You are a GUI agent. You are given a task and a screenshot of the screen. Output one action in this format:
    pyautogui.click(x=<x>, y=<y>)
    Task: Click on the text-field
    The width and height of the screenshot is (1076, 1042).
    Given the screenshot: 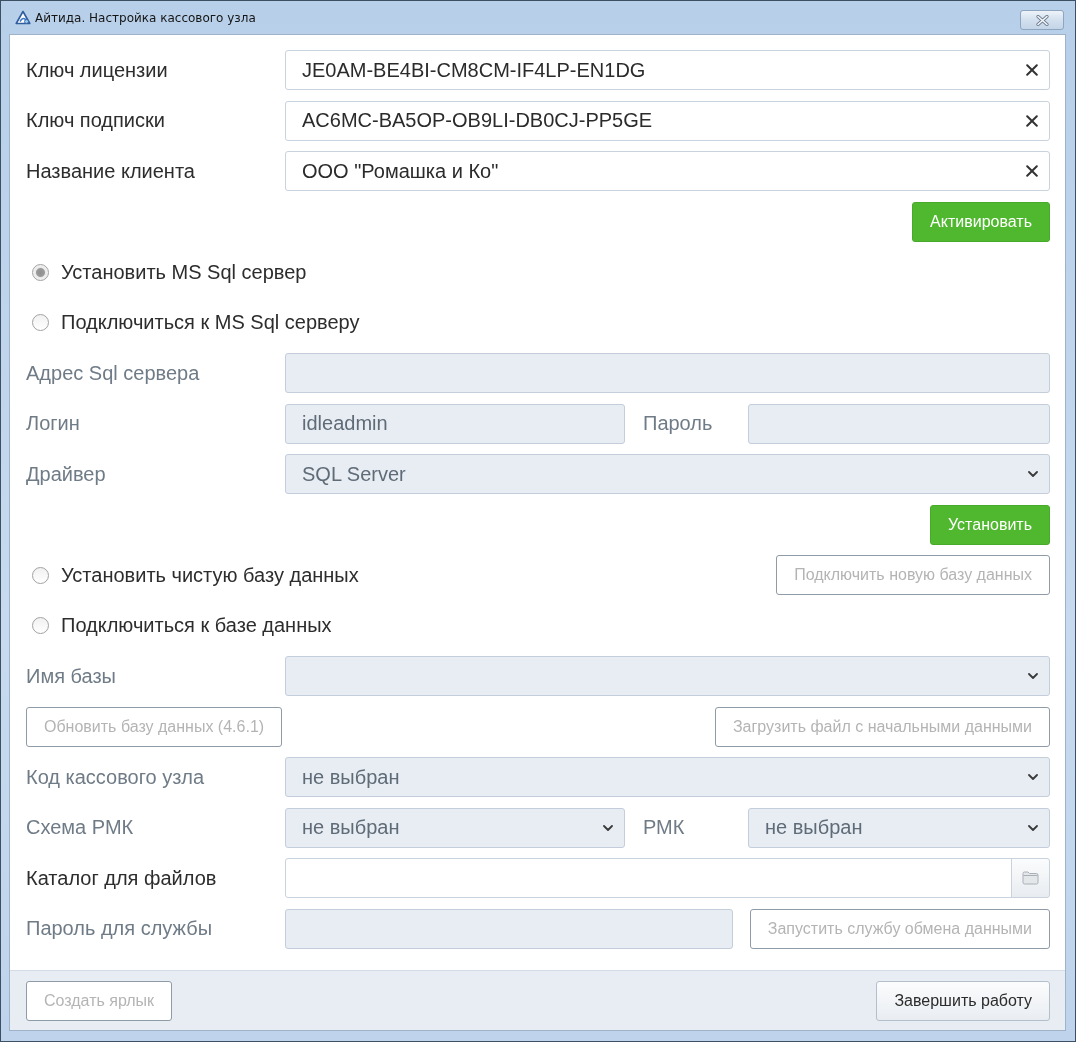 What is the action you would take?
    pyautogui.click(x=648, y=878)
    